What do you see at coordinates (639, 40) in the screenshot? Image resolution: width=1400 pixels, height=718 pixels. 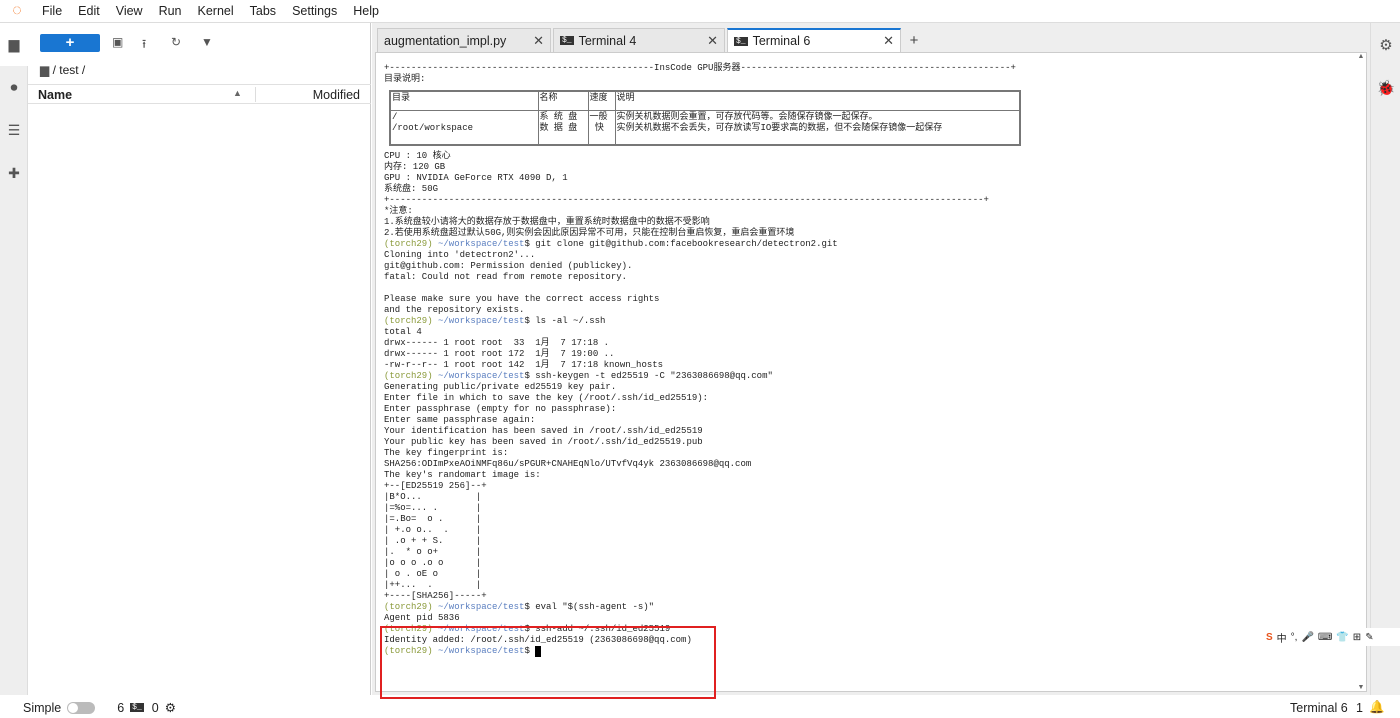 I see `tab-terminal-4: $_ Terminal 4 ✕` at bounding box center [639, 40].